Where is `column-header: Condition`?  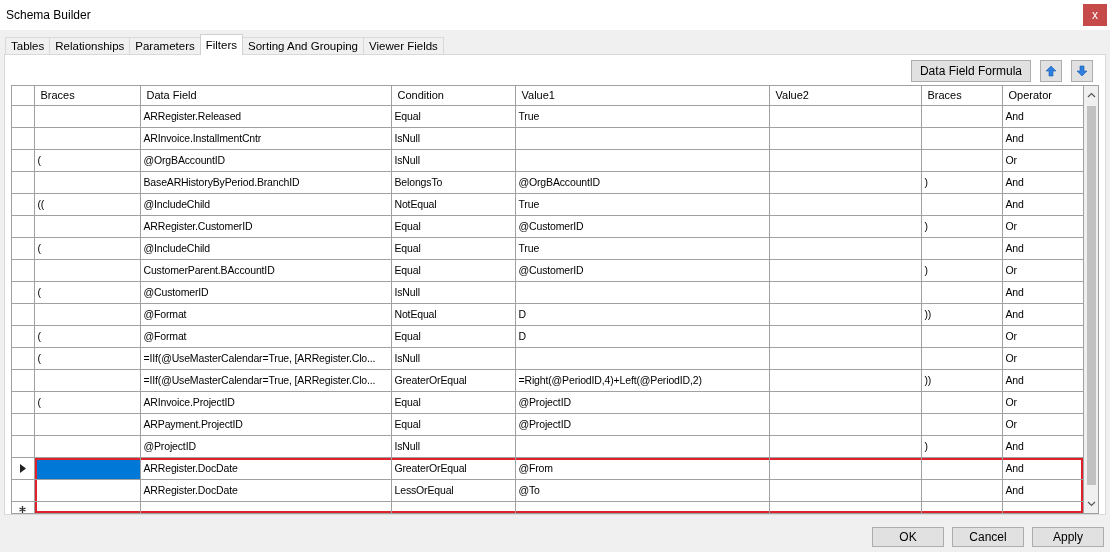 column-header: Condition is located at coordinates (453, 95).